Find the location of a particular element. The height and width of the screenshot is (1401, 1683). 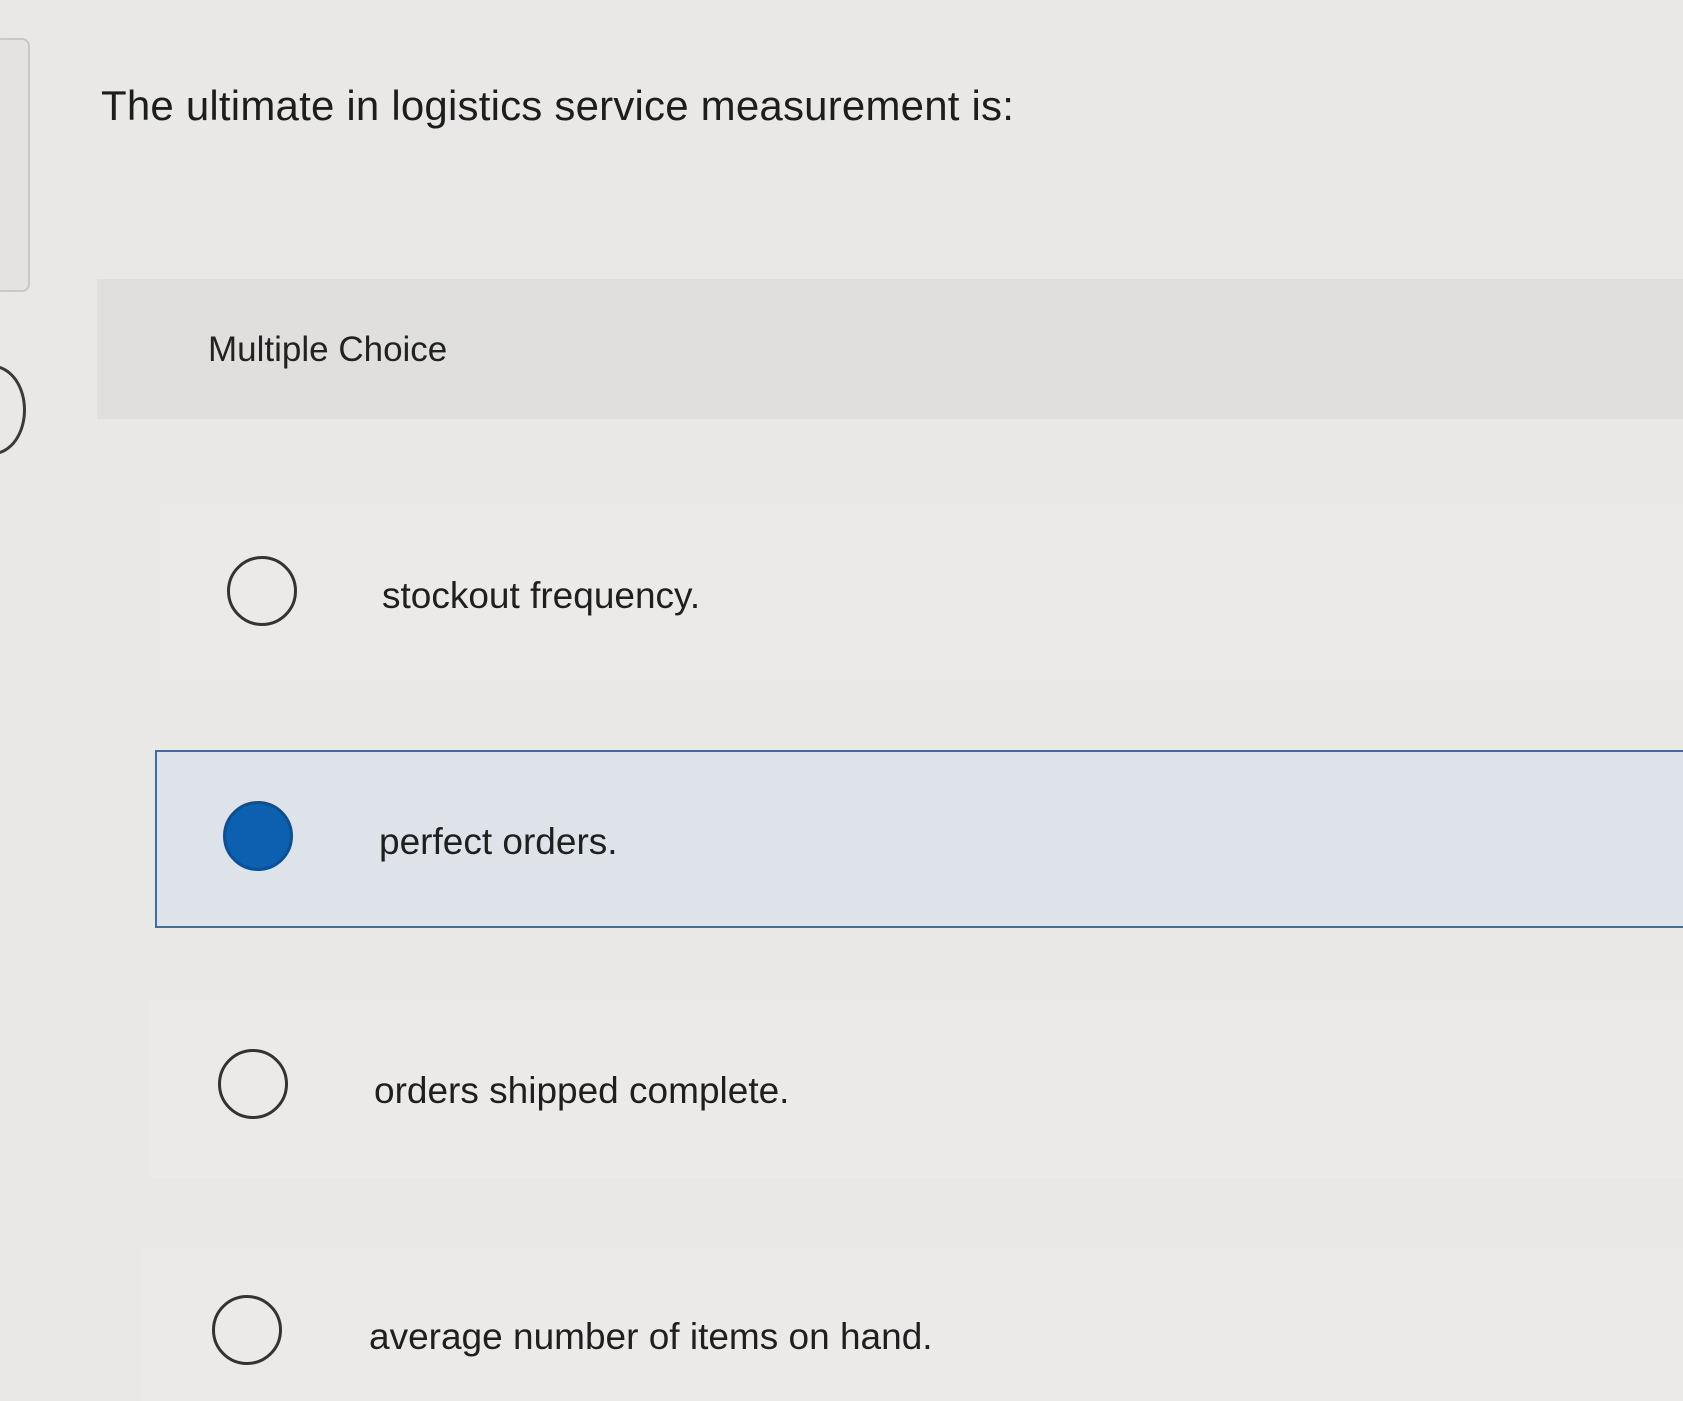

option-label: average number of items on hand. is located at coordinates (651, 1336).